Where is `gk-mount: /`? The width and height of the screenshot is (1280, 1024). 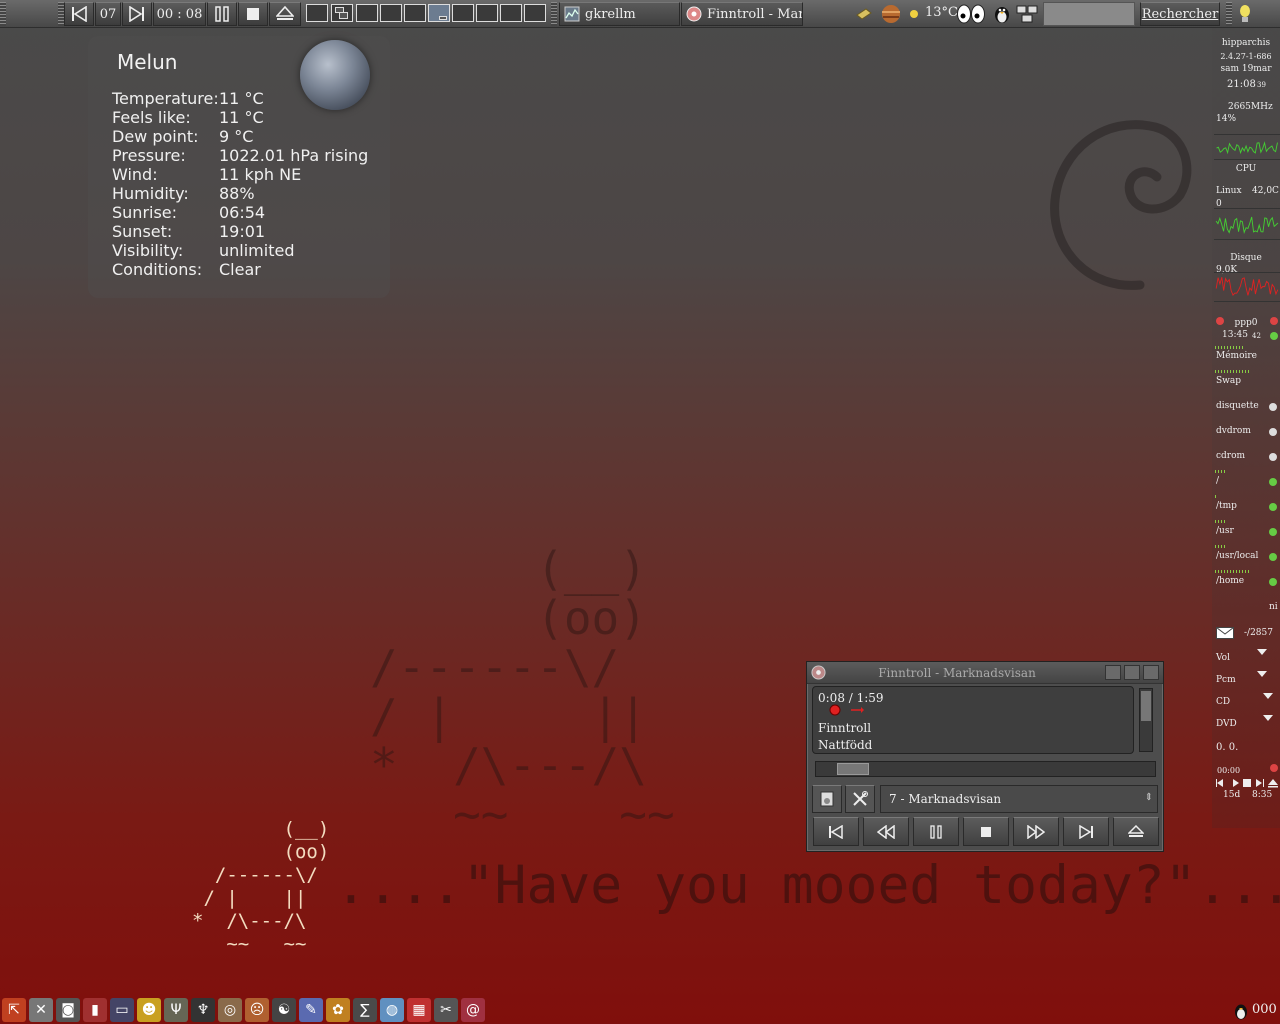
gk-mount: / is located at coordinates (1217, 481).